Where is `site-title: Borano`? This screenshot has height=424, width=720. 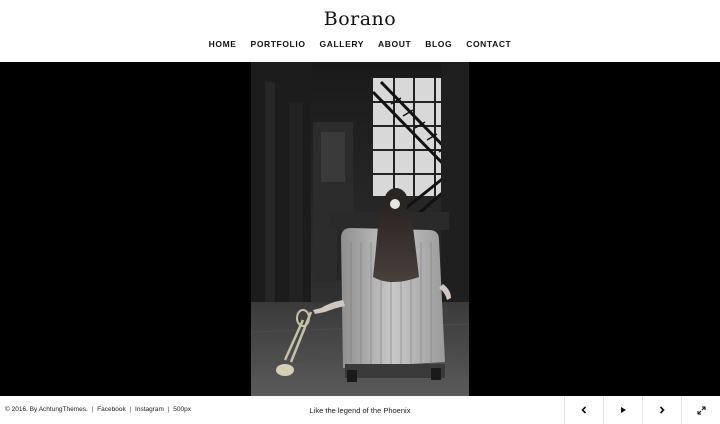
site-title: Borano is located at coordinates (360, 19).